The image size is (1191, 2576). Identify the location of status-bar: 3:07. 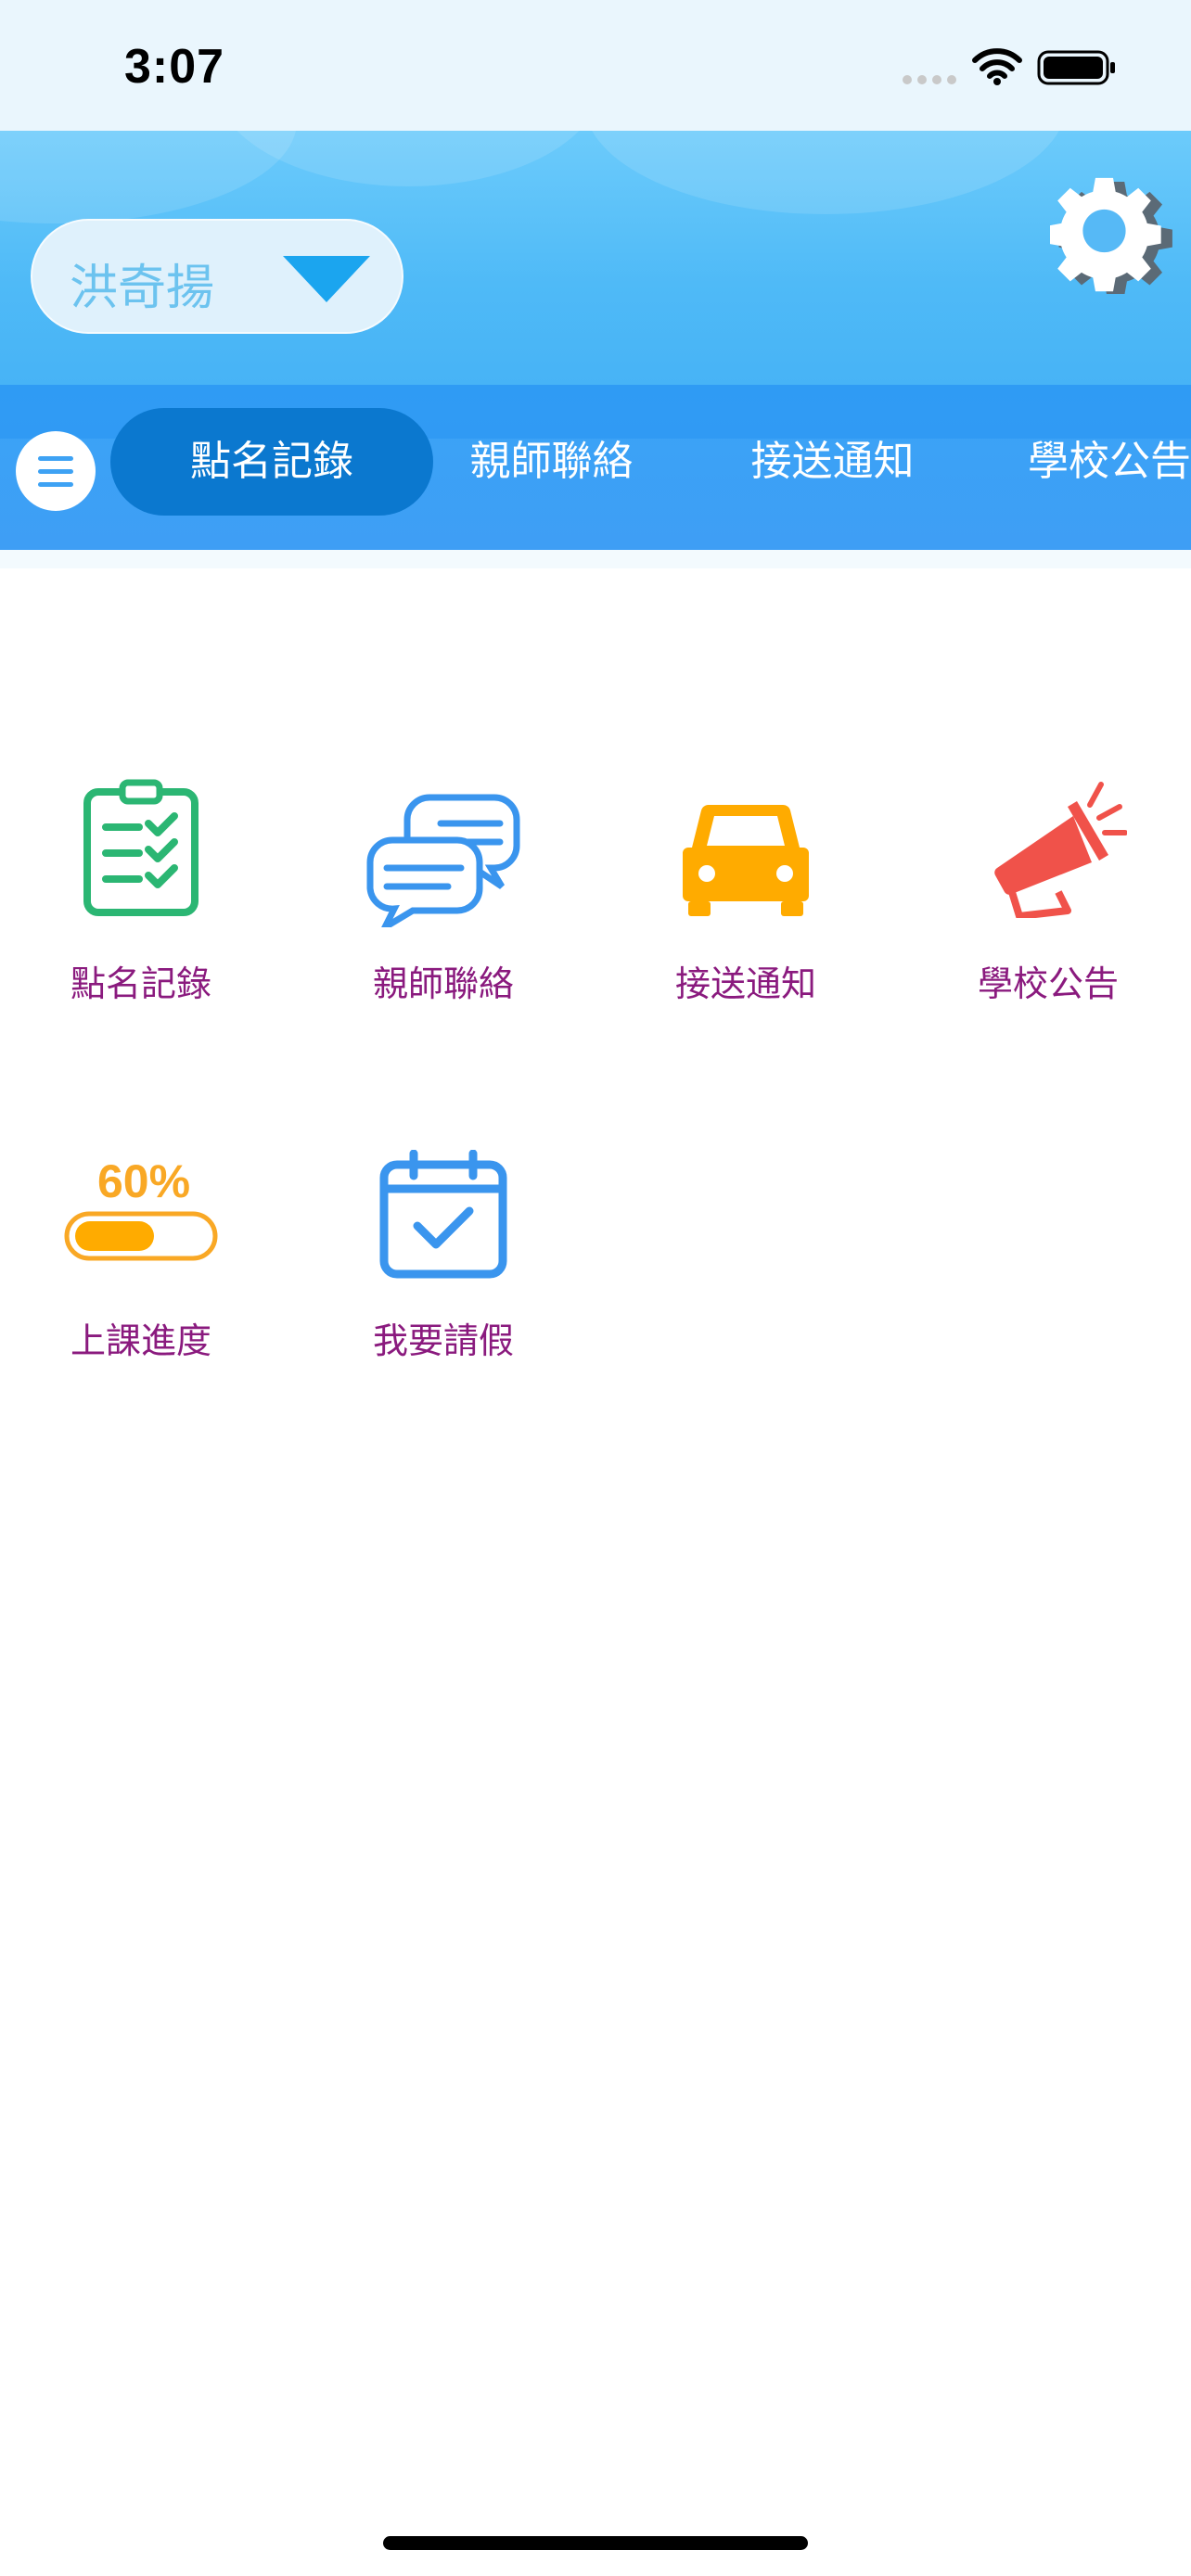
(595, 66).